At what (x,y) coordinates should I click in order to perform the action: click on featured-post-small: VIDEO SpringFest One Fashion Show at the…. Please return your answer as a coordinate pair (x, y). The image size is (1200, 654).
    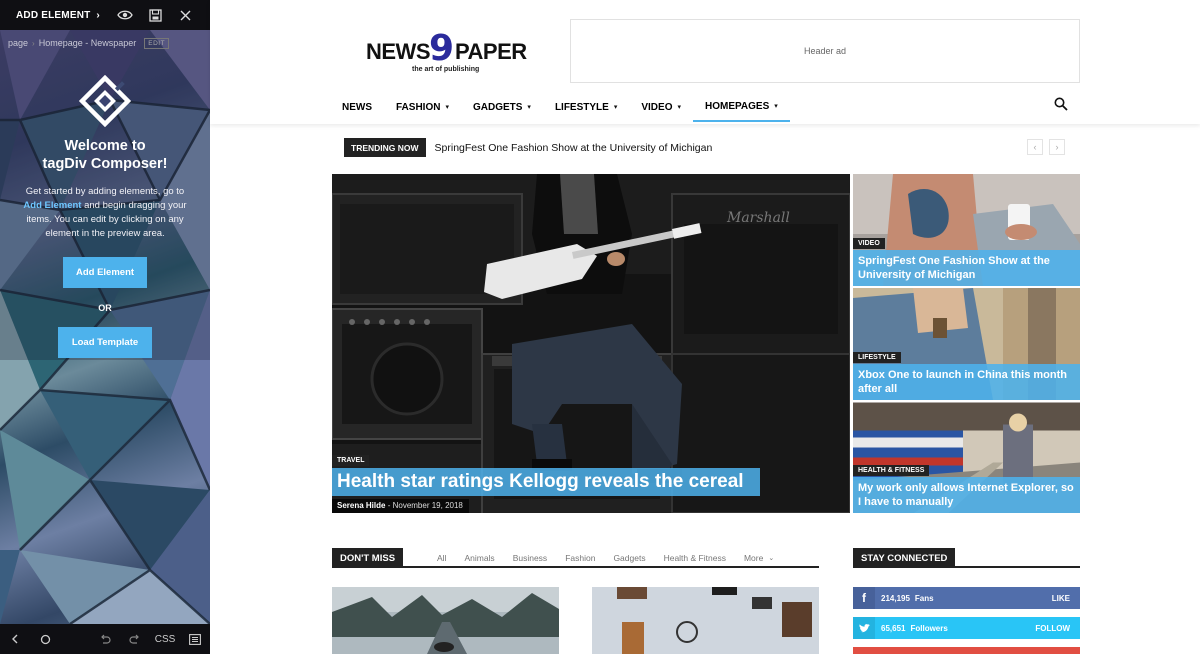
    Looking at the image, I should click on (966, 230).